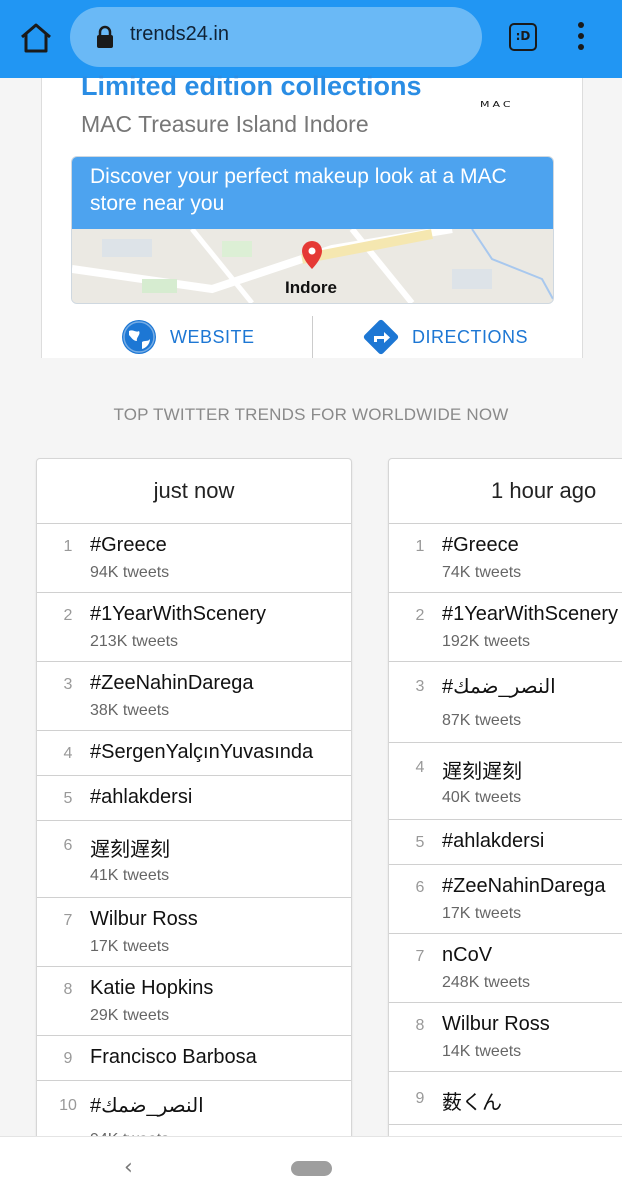 Image resolution: width=622 pixels, height=1201 pixels. I want to click on tweet-count: 14K tweets, so click(482, 1051).